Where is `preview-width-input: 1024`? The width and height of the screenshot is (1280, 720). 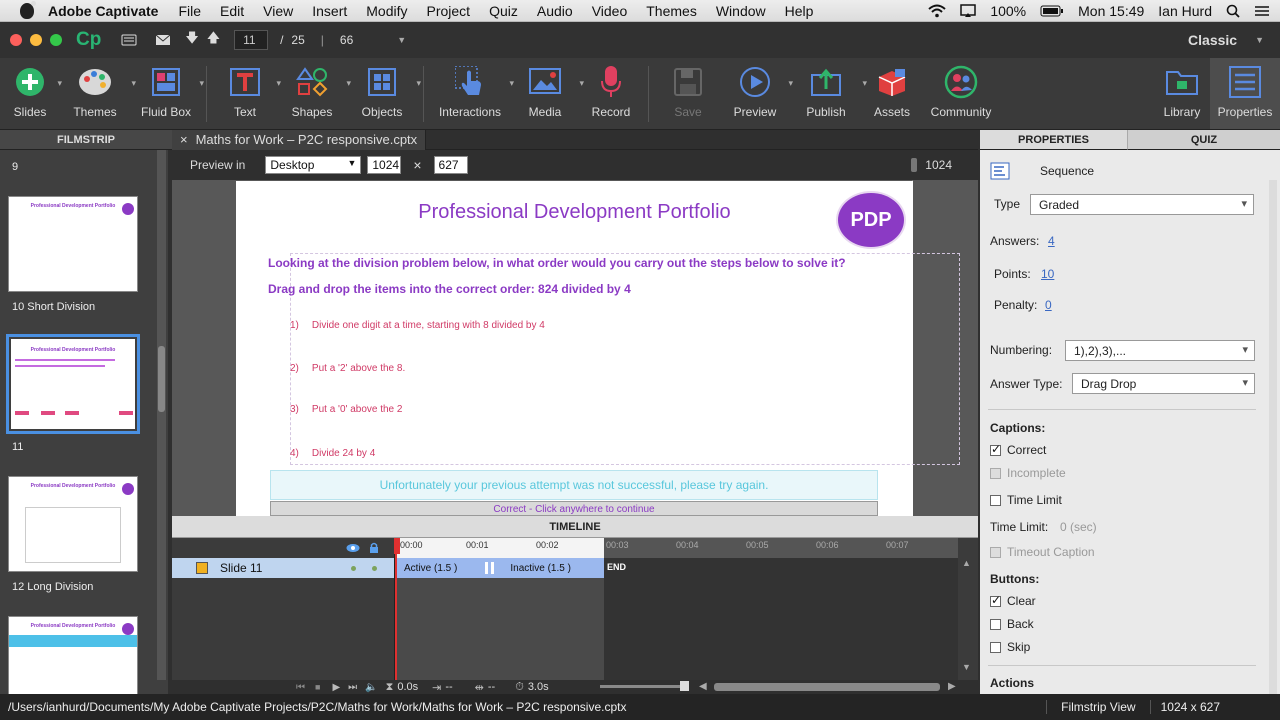
preview-width-input: 1024 is located at coordinates (384, 165).